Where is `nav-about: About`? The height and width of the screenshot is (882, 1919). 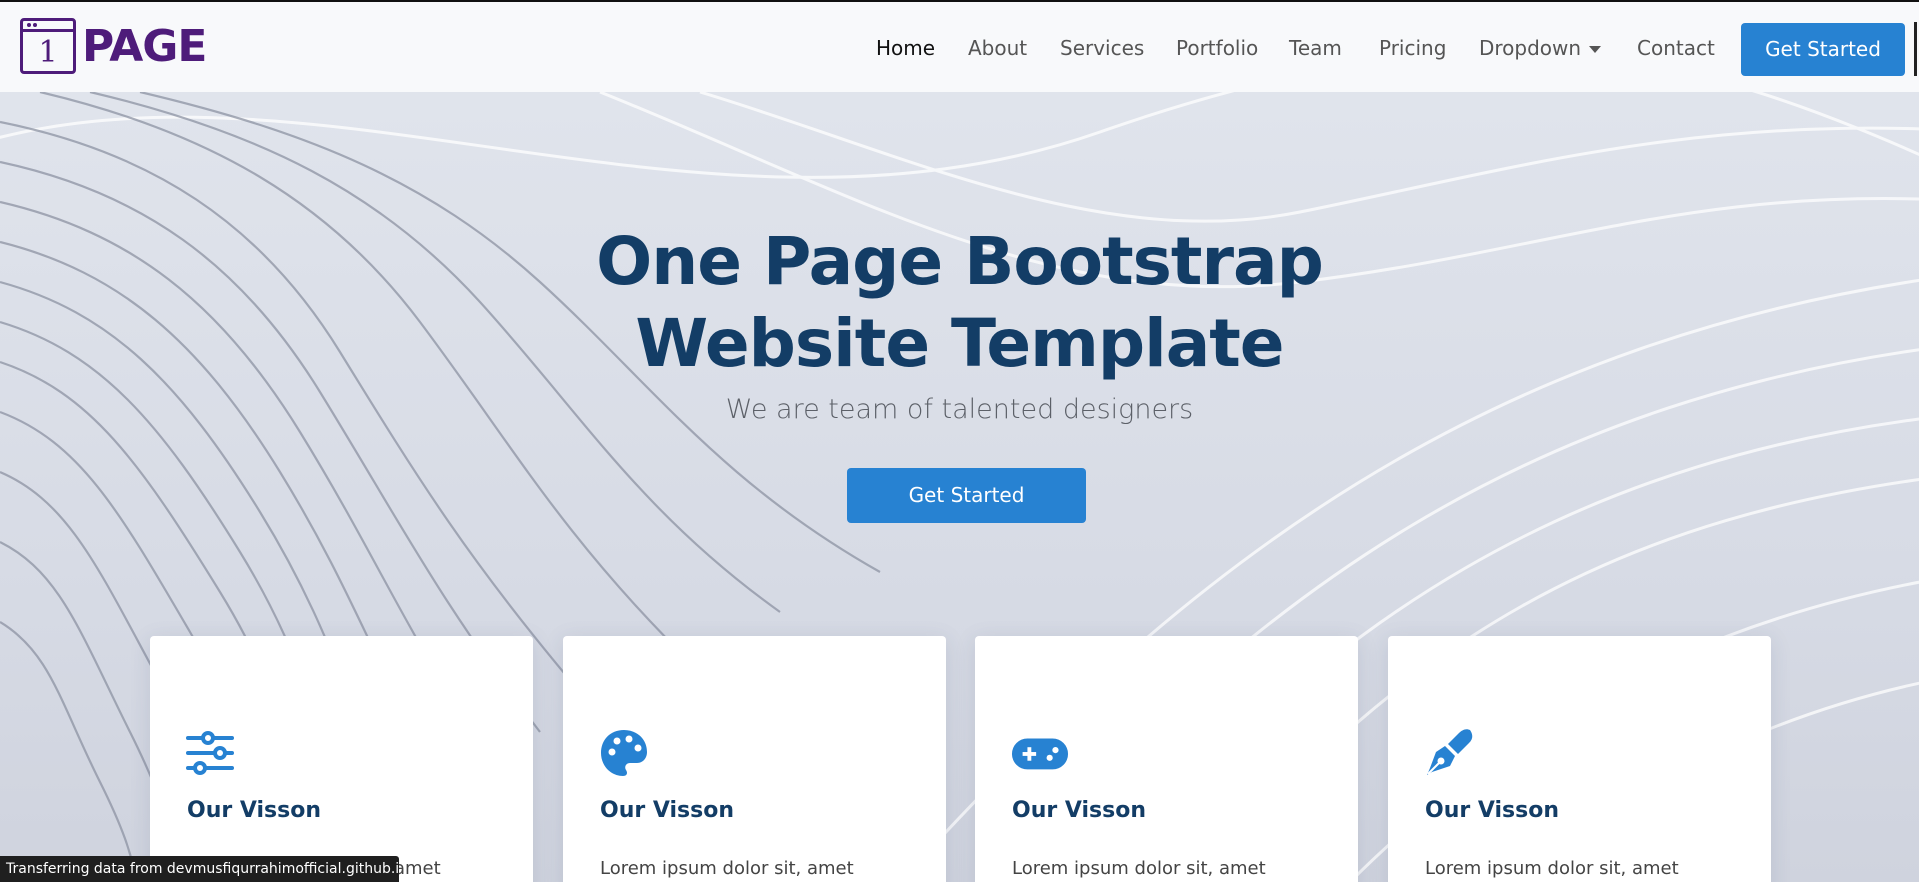 nav-about: About is located at coordinates (997, 48).